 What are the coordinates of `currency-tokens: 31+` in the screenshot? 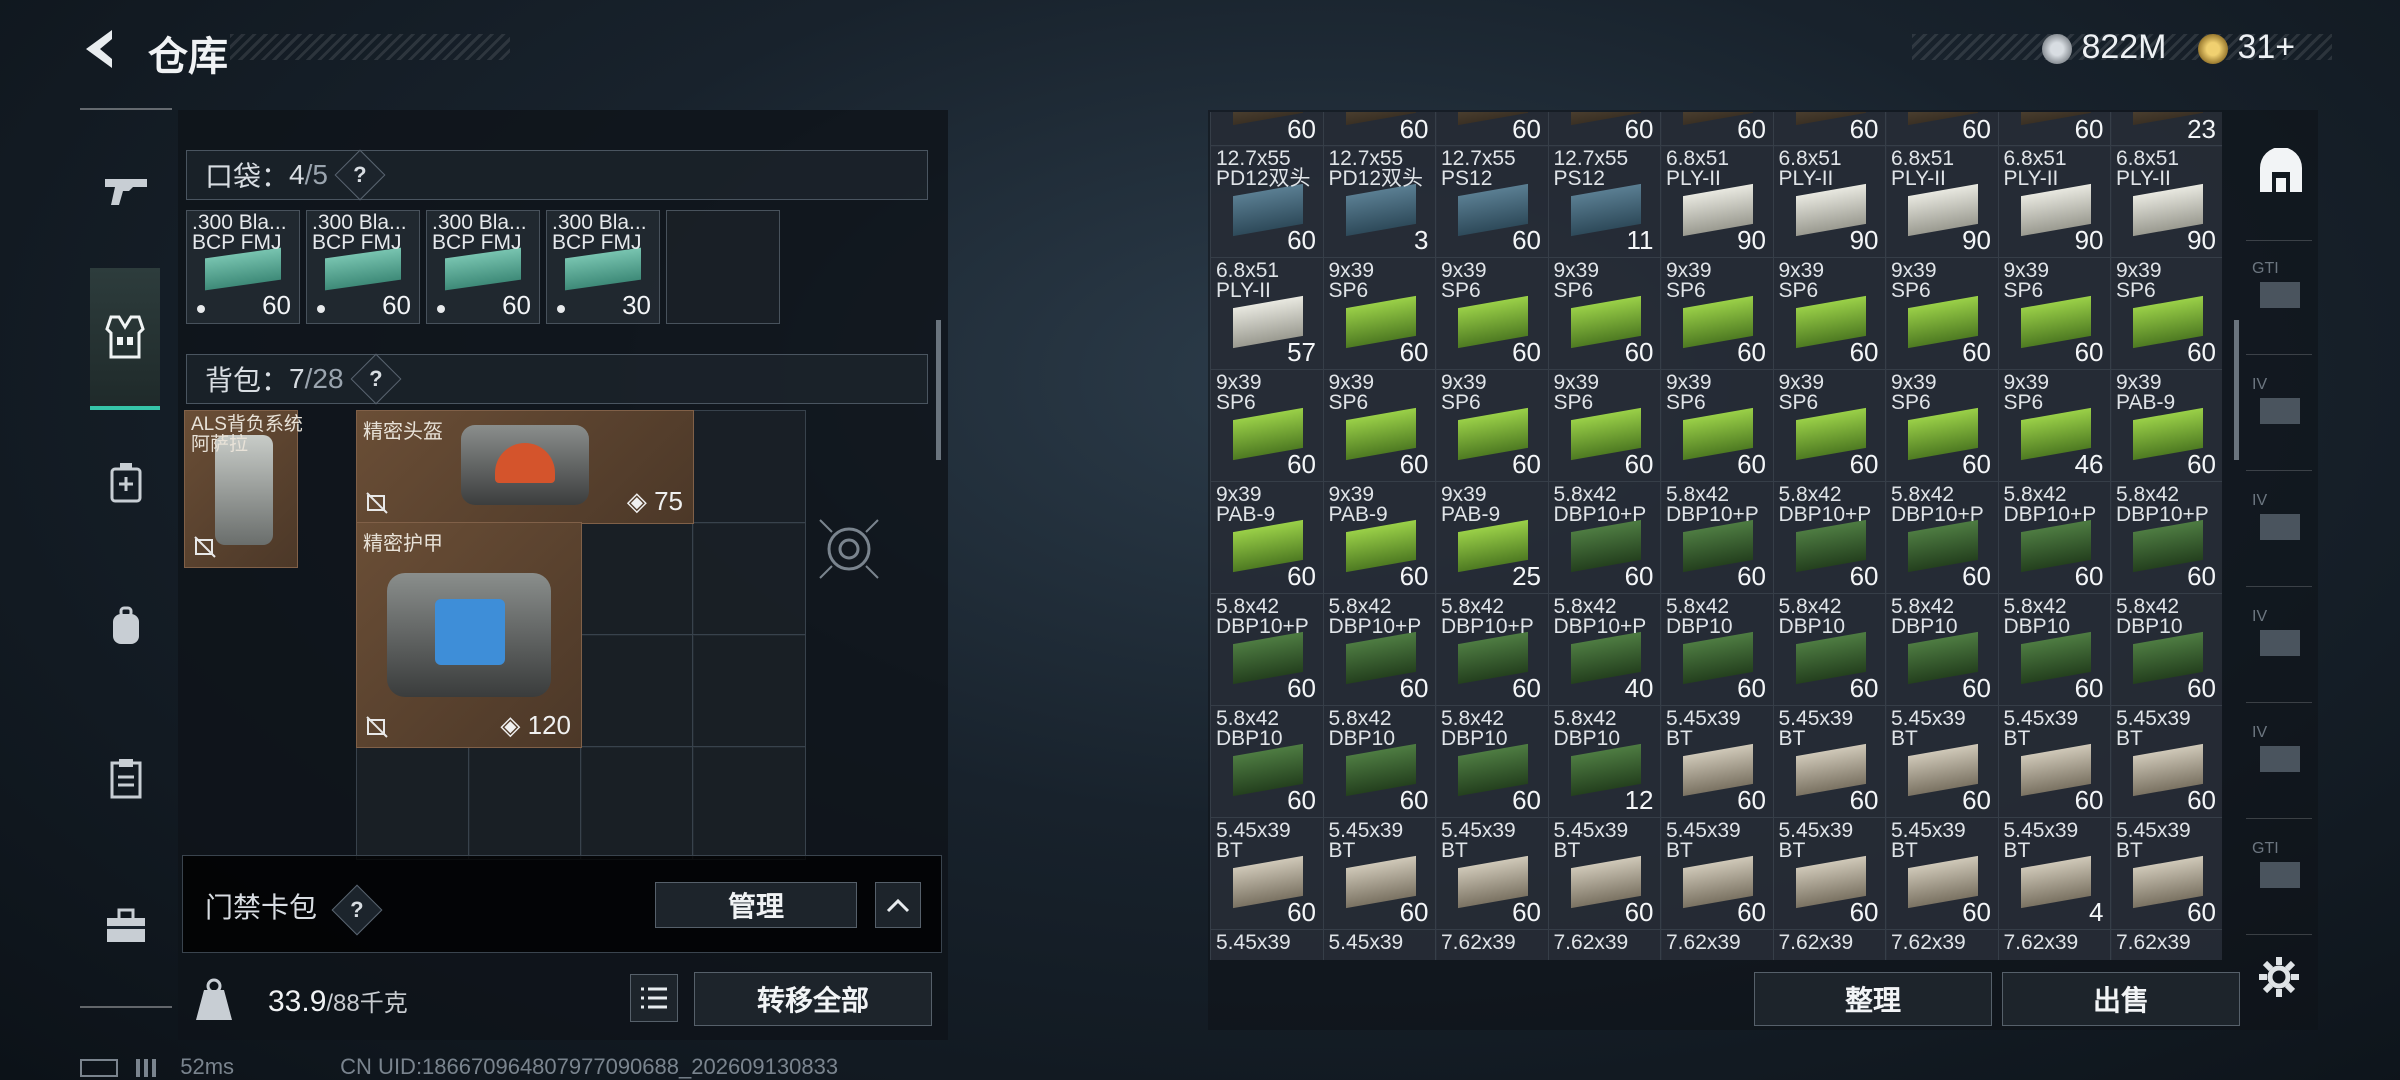 It's located at (2246, 47).